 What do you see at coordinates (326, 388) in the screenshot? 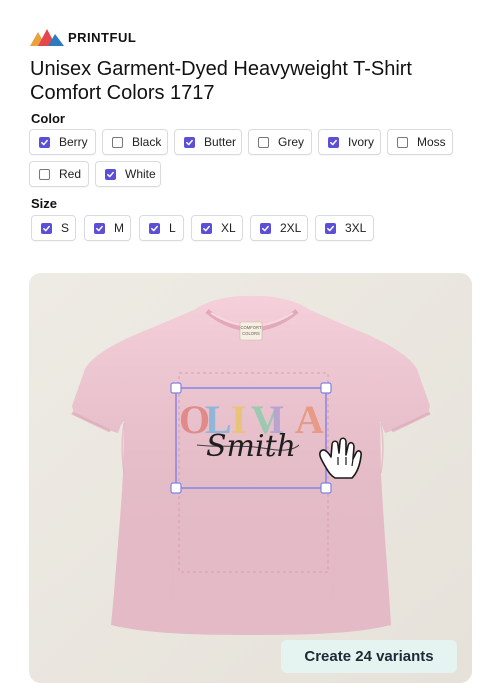
I see `resize-handle-top-right` at bounding box center [326, 388].